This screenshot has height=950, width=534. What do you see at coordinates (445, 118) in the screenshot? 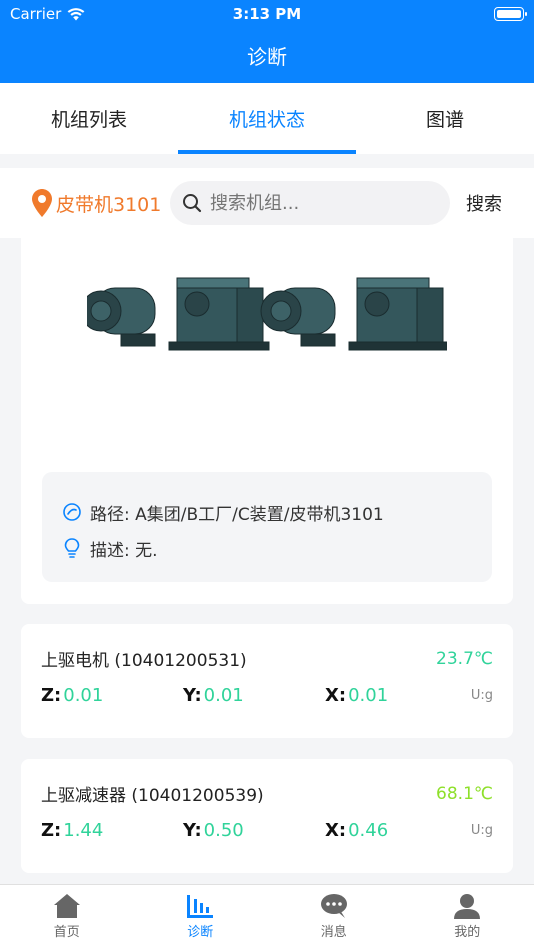
I see `tab-spectrum: 图谱` at bounding box center [445, 118].